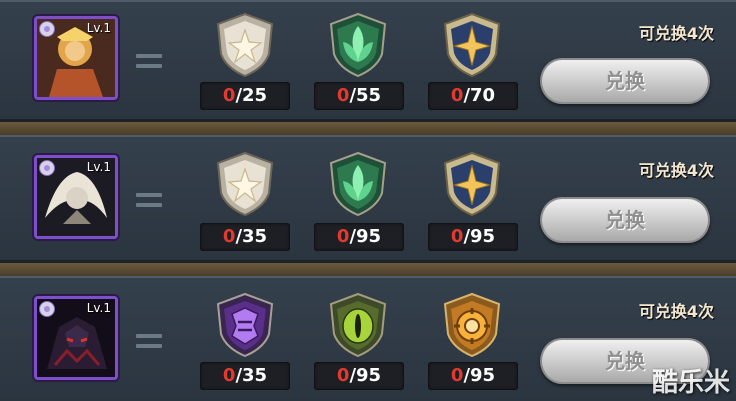 The image size is (736, 401). What do you see at coordinates (473, 96) in the screenshot?
I see `material-count: 0/70` at bounding box center [473, 96].